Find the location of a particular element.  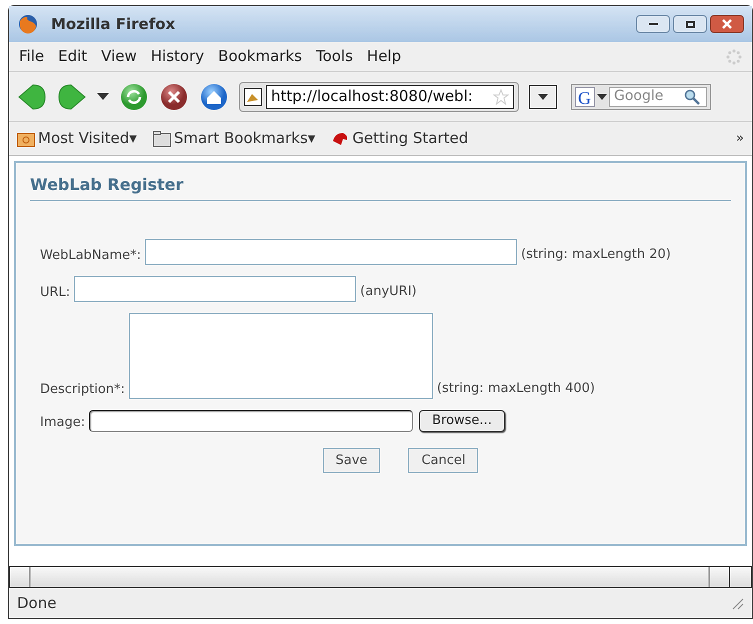

menu-item: File is located at coordinates (31, 56).